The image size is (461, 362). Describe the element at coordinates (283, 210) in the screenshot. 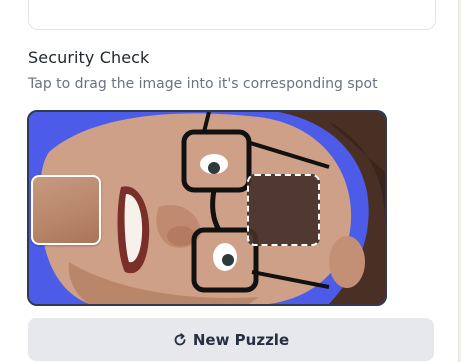

I see `puzzle-target-slot` at that location.